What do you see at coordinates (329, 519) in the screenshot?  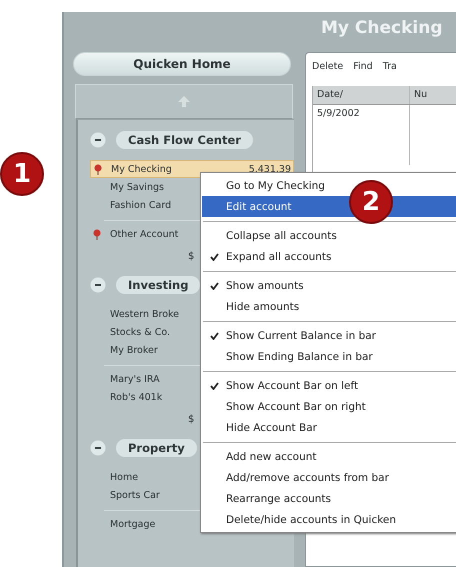 I see `menu-item: Delete/hide accounts in Quicken` at bounding box center [329, 519].